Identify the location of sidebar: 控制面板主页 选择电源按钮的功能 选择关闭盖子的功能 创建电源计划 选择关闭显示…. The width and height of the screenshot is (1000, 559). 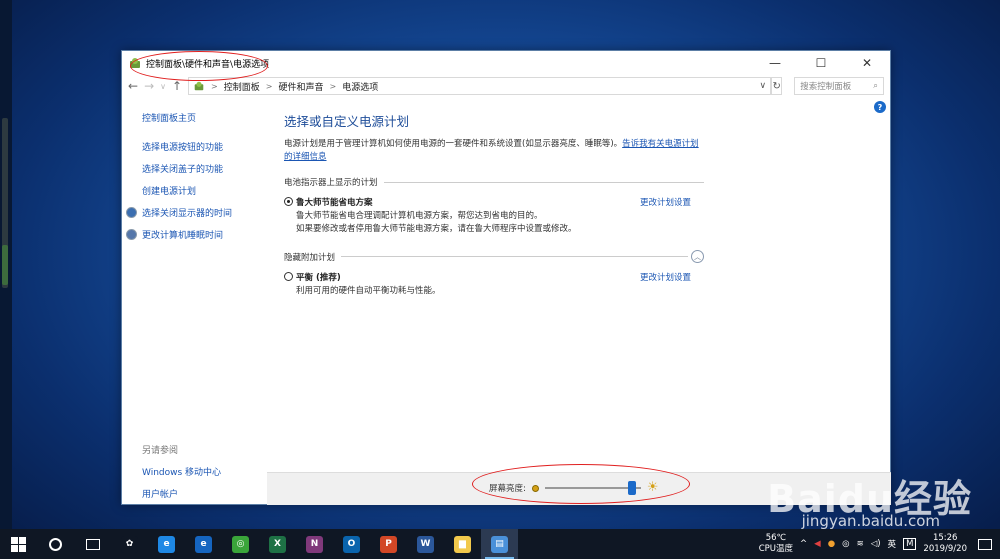
(199, 180).